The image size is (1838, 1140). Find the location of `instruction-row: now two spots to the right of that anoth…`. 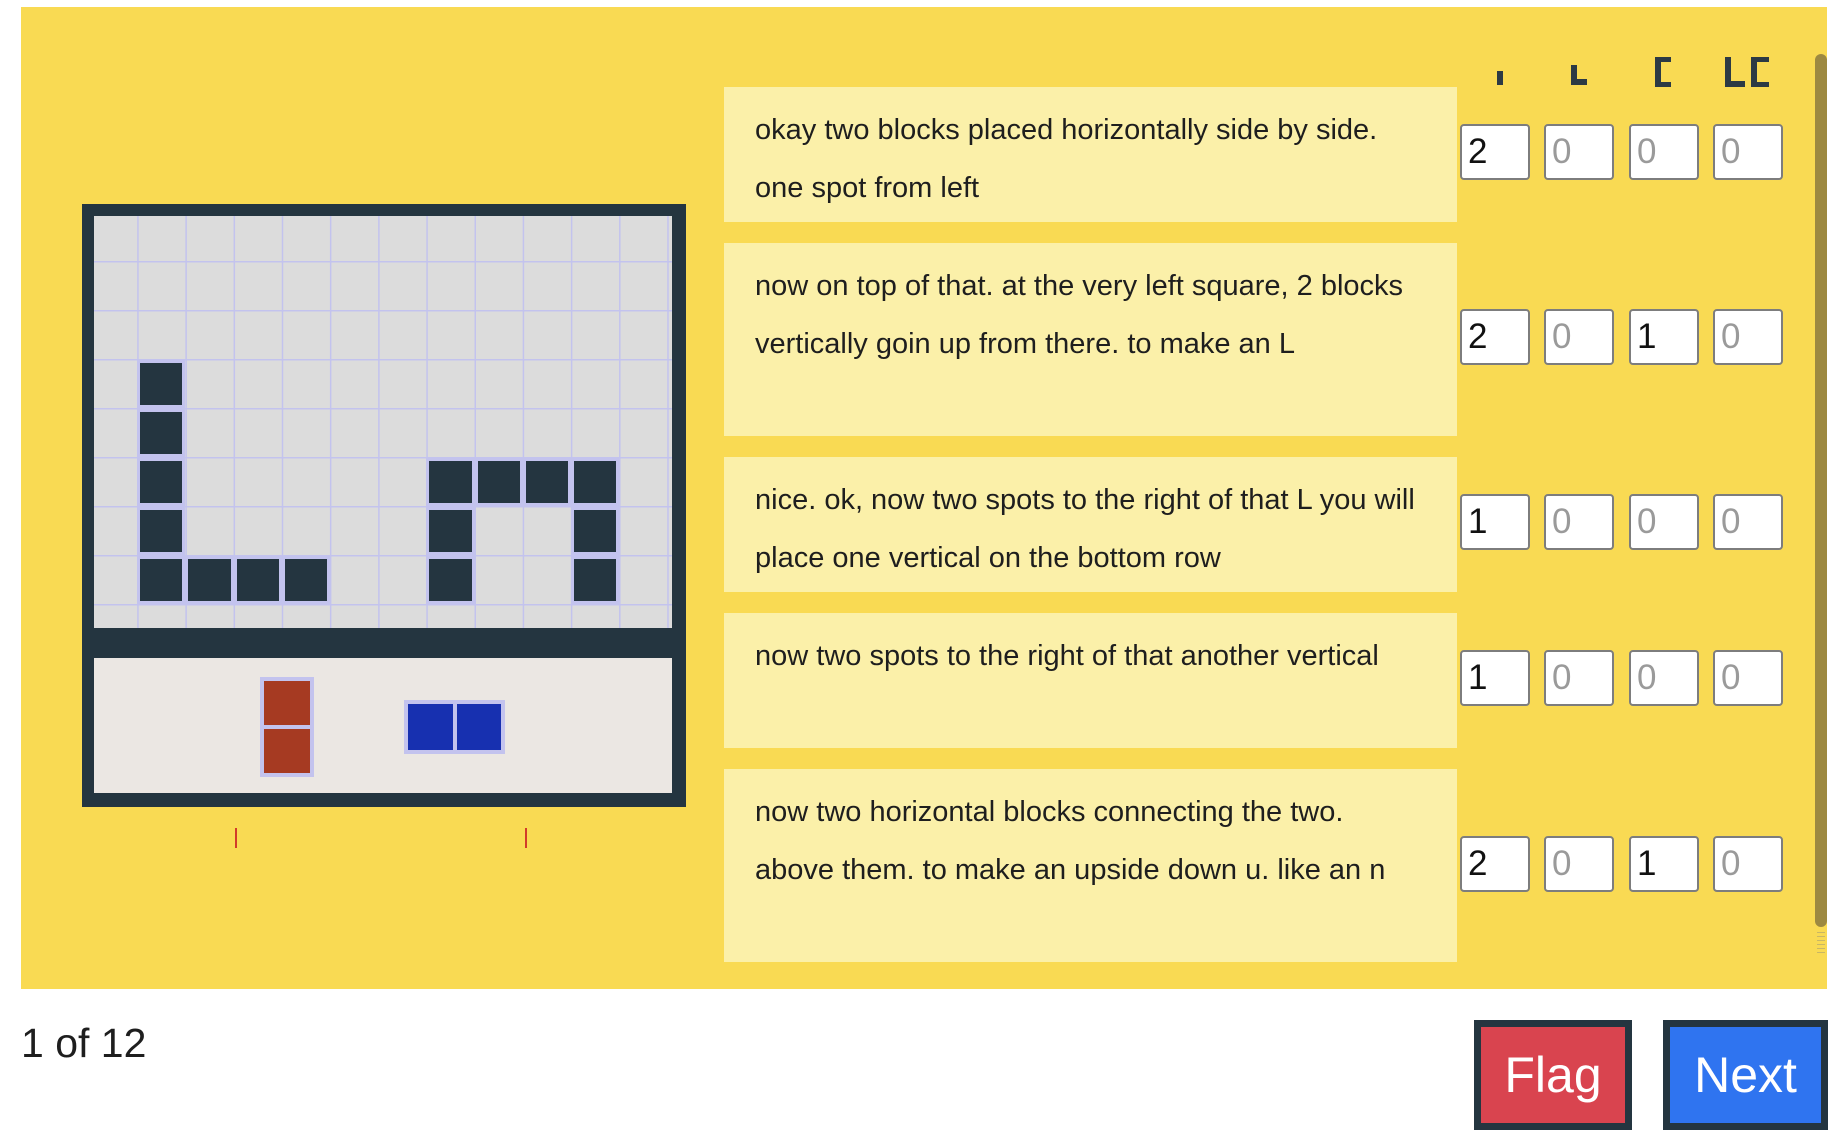

instruction-row: now two spots to the right of that anoth… is located at coordinates (1090, 680).